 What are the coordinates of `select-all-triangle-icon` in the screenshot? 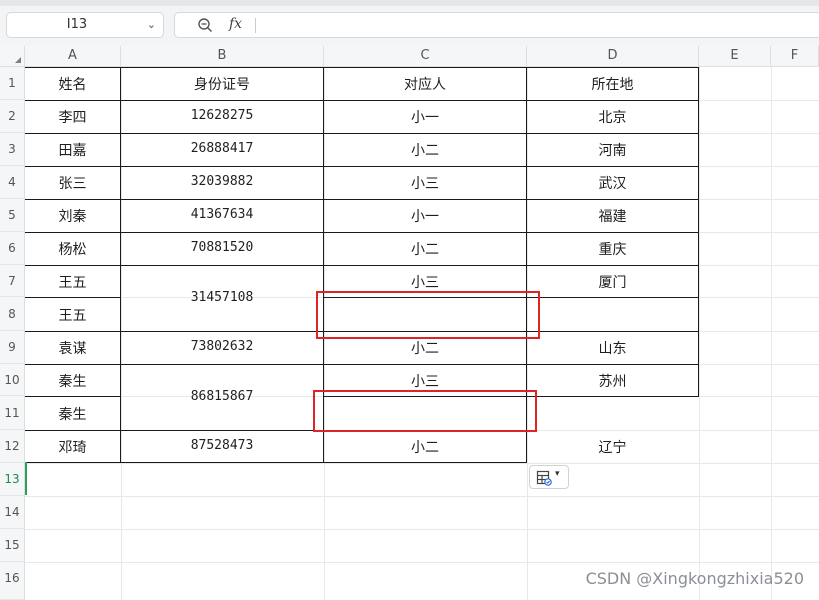 It's located at (18, 60).